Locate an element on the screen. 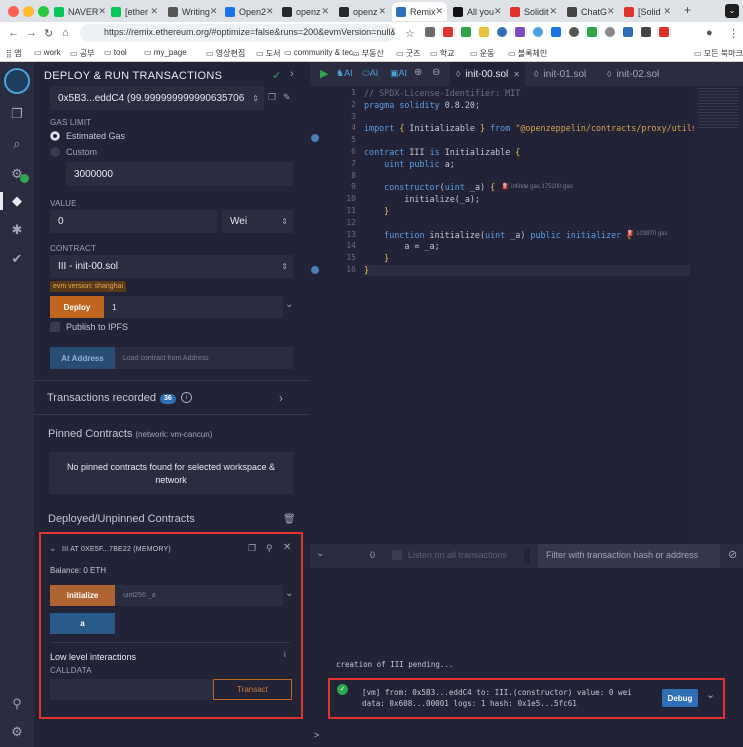 The width and height of the screenshot is (743, 747). close-window-button is located at coordinates (13, 11).